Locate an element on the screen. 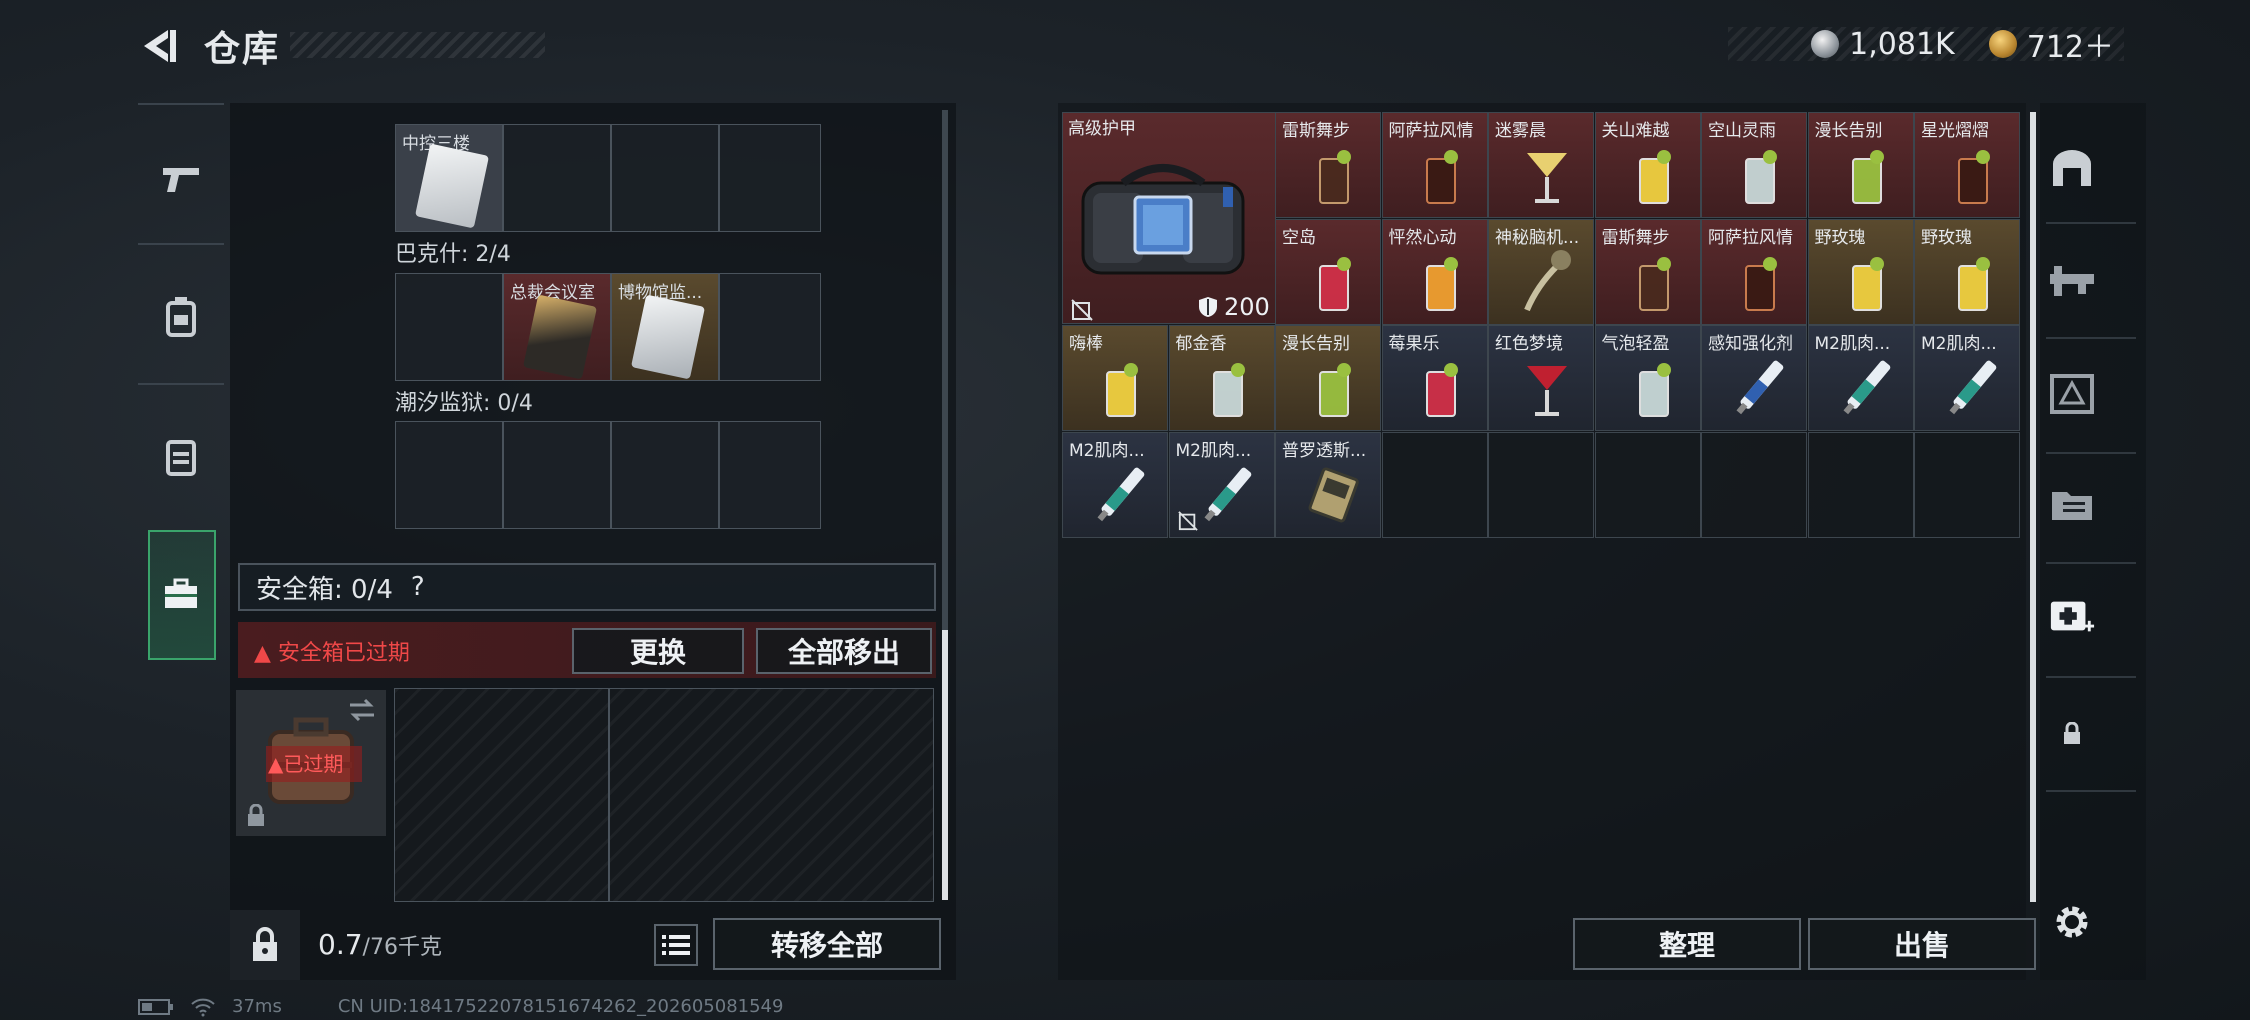 This screenshot has width=2250, height=1020. item-name: 野玫瑰 is located at coordinates (1946, 237).